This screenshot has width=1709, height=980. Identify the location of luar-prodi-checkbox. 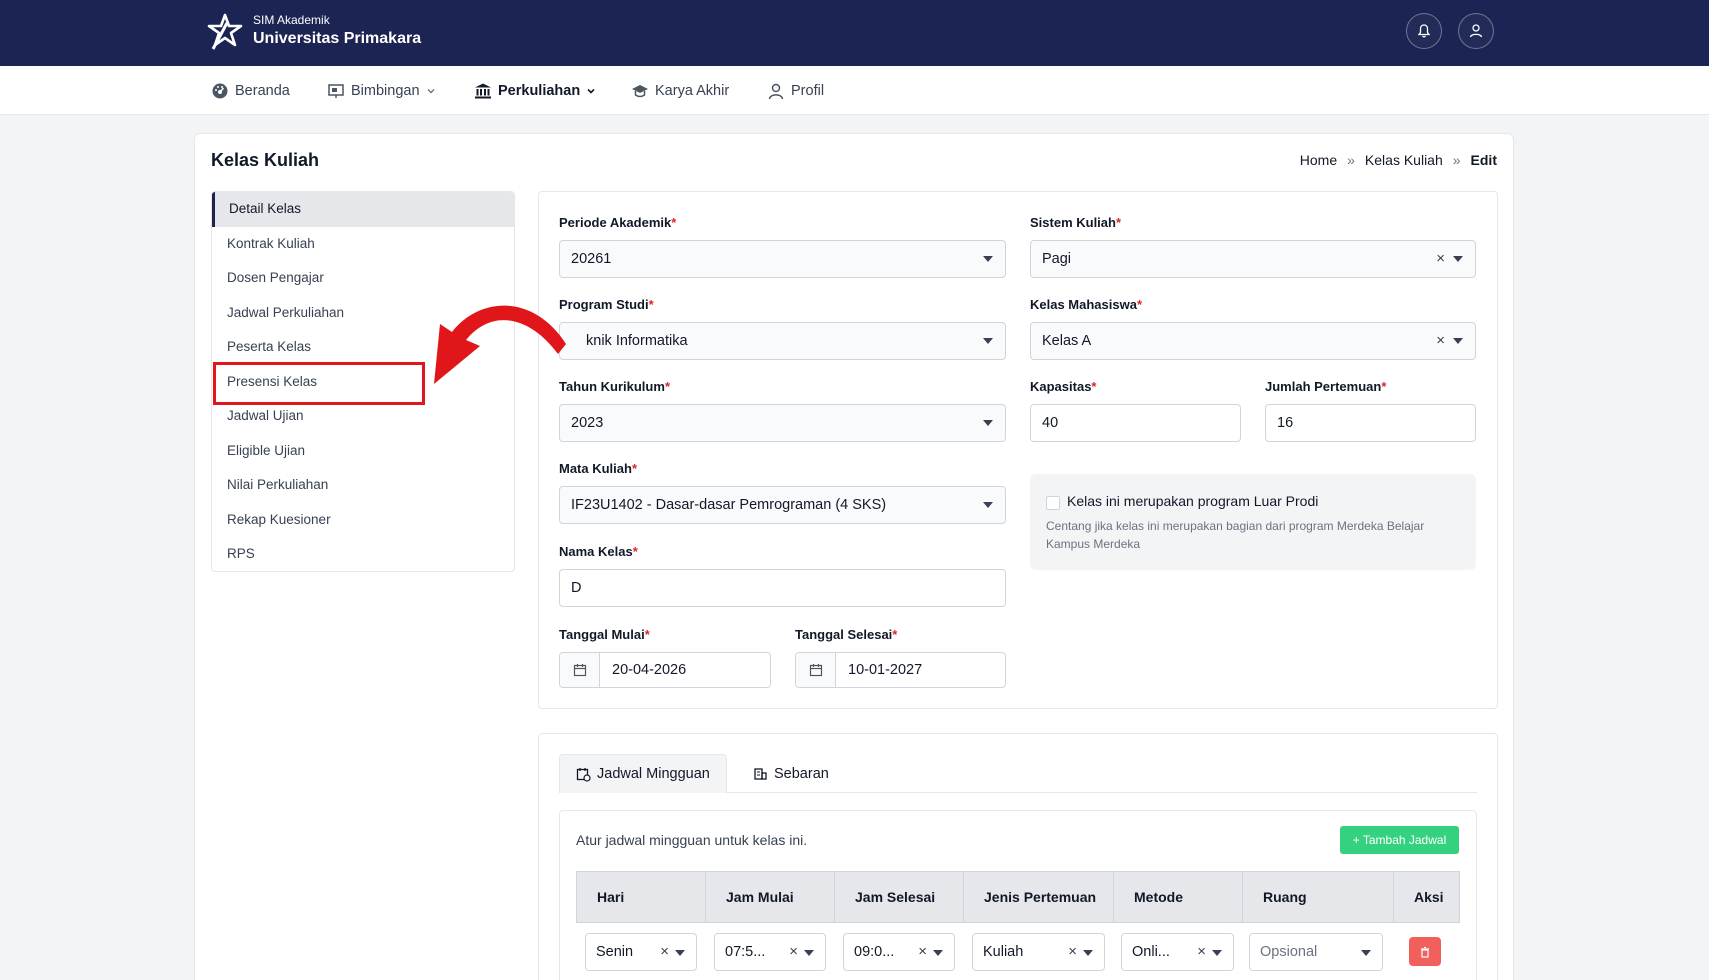
(1053, 503).